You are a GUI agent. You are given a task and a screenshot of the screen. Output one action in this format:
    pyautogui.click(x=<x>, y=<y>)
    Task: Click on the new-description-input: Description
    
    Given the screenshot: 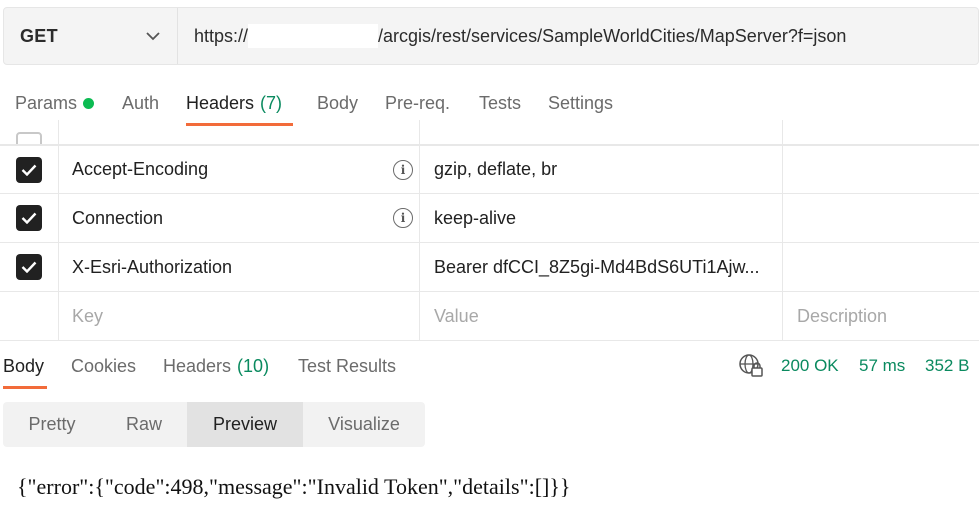 What is the action you would take?
    pyautogui.click(x=881, y=316)
    